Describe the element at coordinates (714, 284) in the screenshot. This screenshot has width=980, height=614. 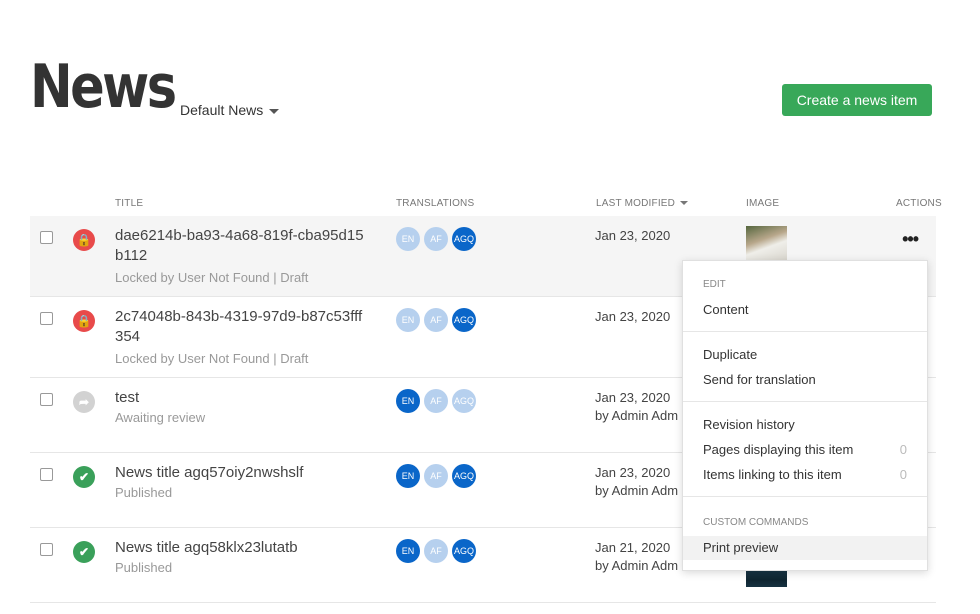
I see `menu-section-edit: EDIT` at that location.